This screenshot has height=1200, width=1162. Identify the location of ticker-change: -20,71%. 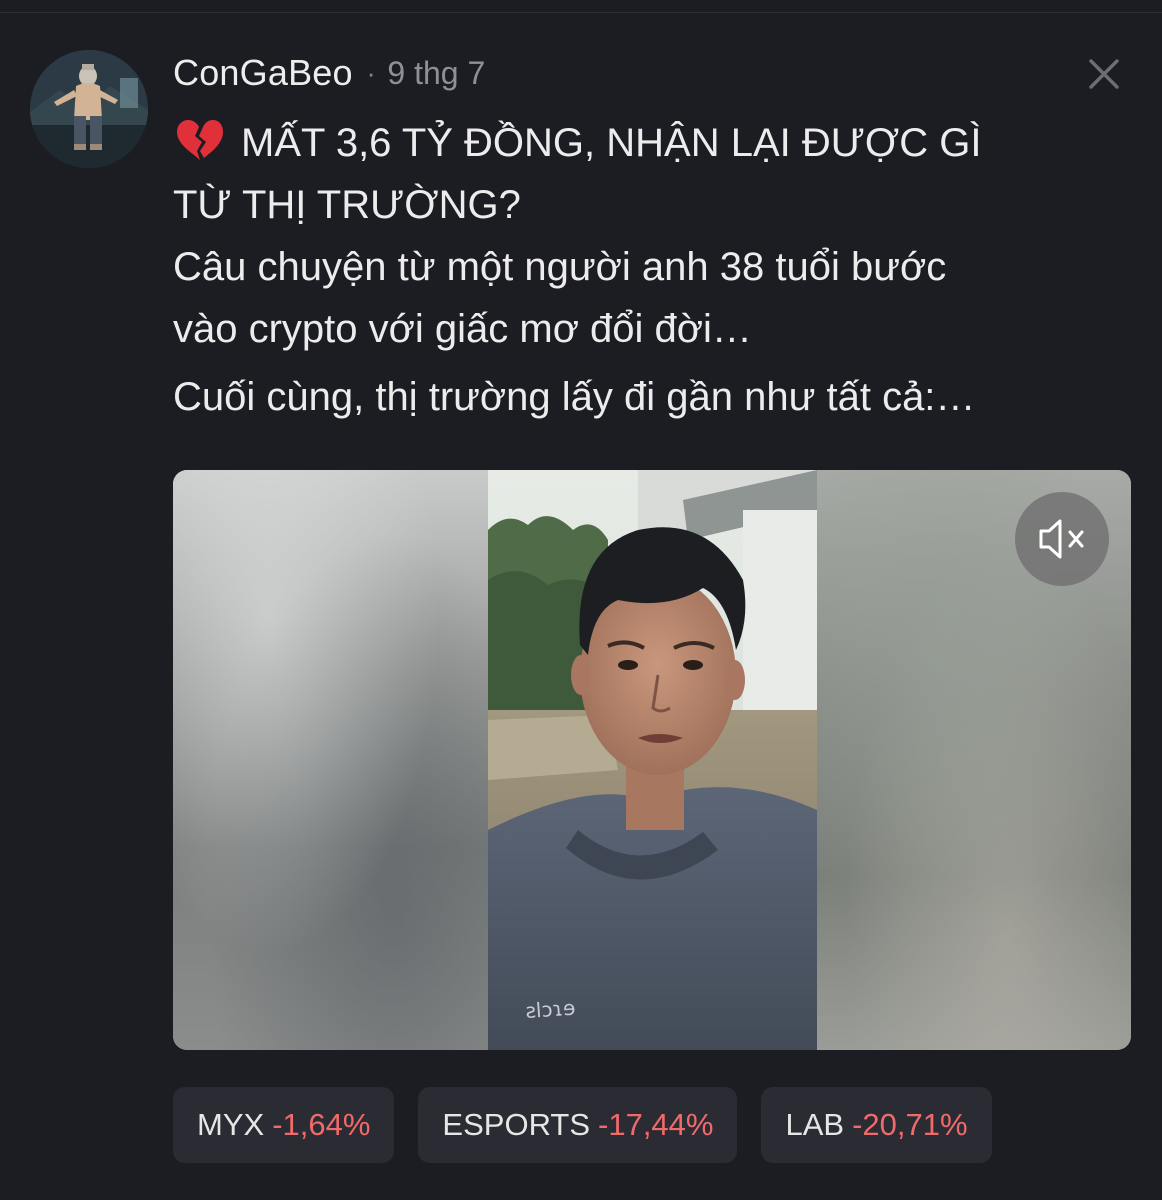
(910, 1124).